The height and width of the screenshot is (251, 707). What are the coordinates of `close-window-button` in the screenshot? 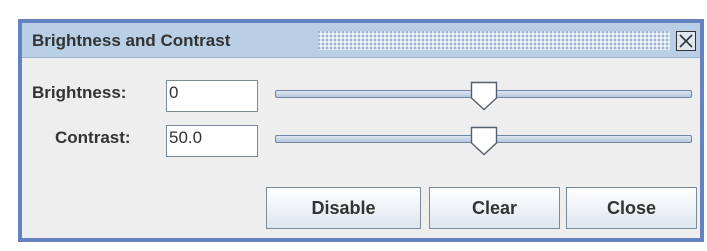 It's located at (686, 41).